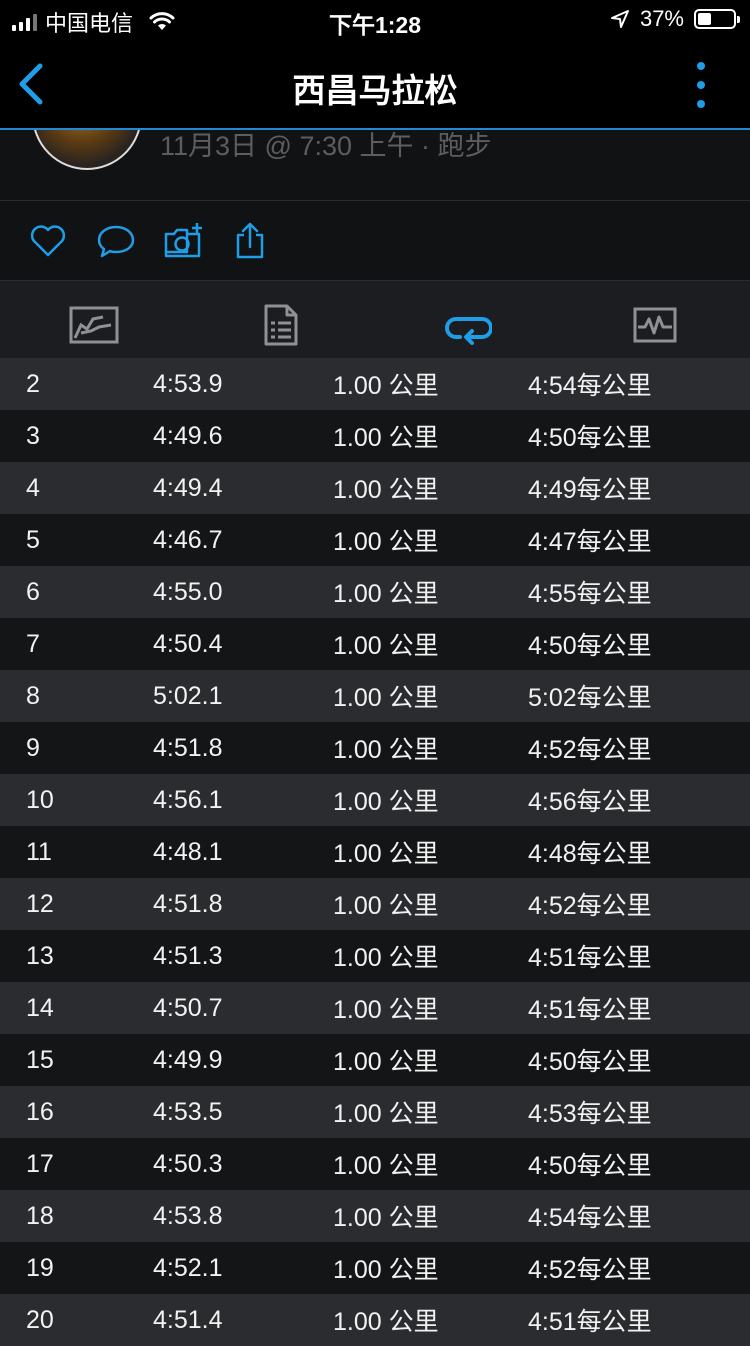 The image size is (750, 1346). What do you see at coordinates (468, 330) in the screenshot?
I see `laps-tab-icon` at bounding box center [468, 330].